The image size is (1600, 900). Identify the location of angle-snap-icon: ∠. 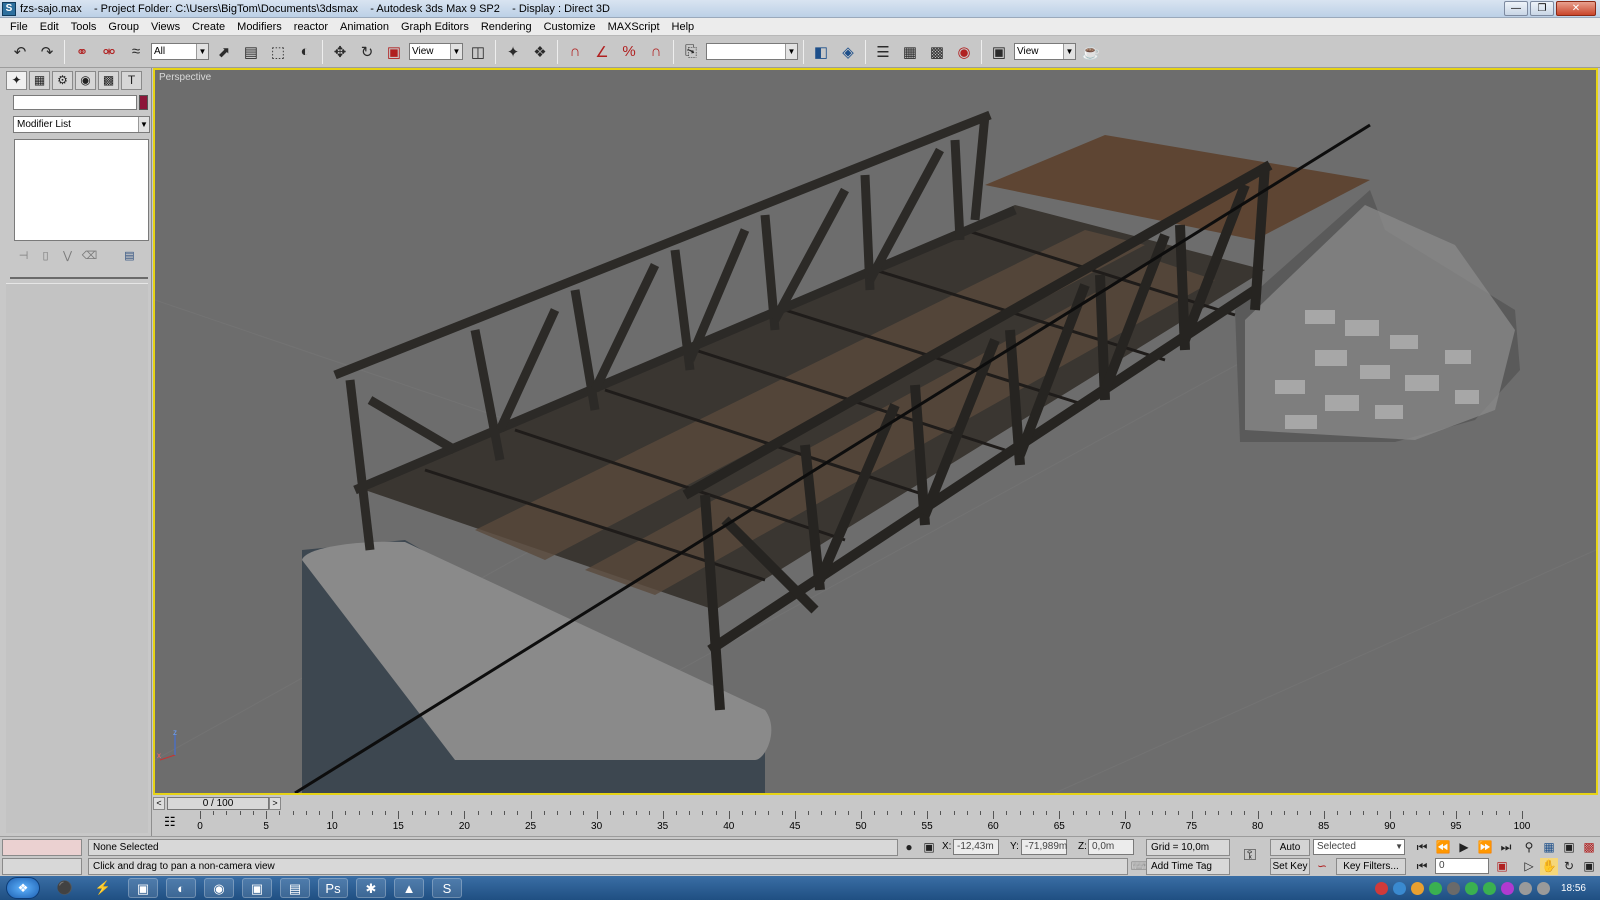
(602, 52).